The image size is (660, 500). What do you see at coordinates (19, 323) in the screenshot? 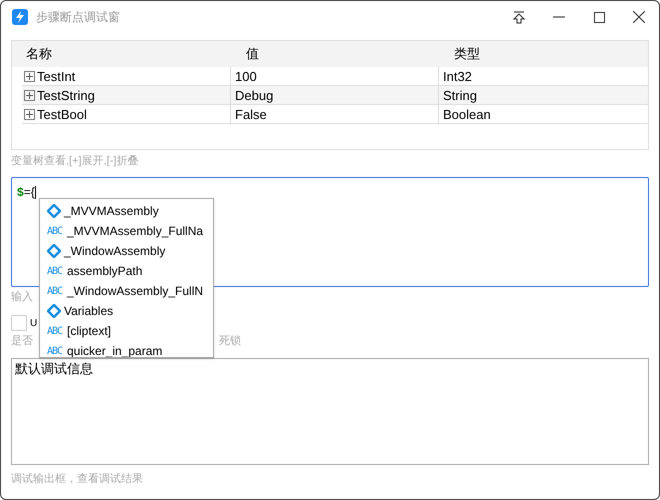
I see `checkbox` at bounding box center [19, 323].